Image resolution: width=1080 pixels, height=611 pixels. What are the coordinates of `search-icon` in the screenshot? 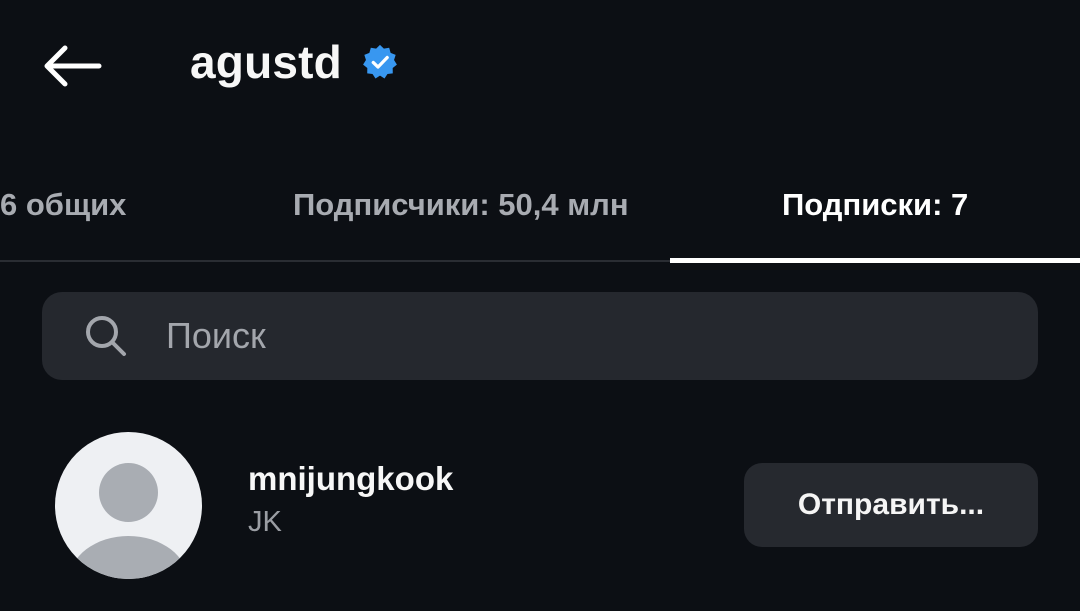 It's located at (106, 336).